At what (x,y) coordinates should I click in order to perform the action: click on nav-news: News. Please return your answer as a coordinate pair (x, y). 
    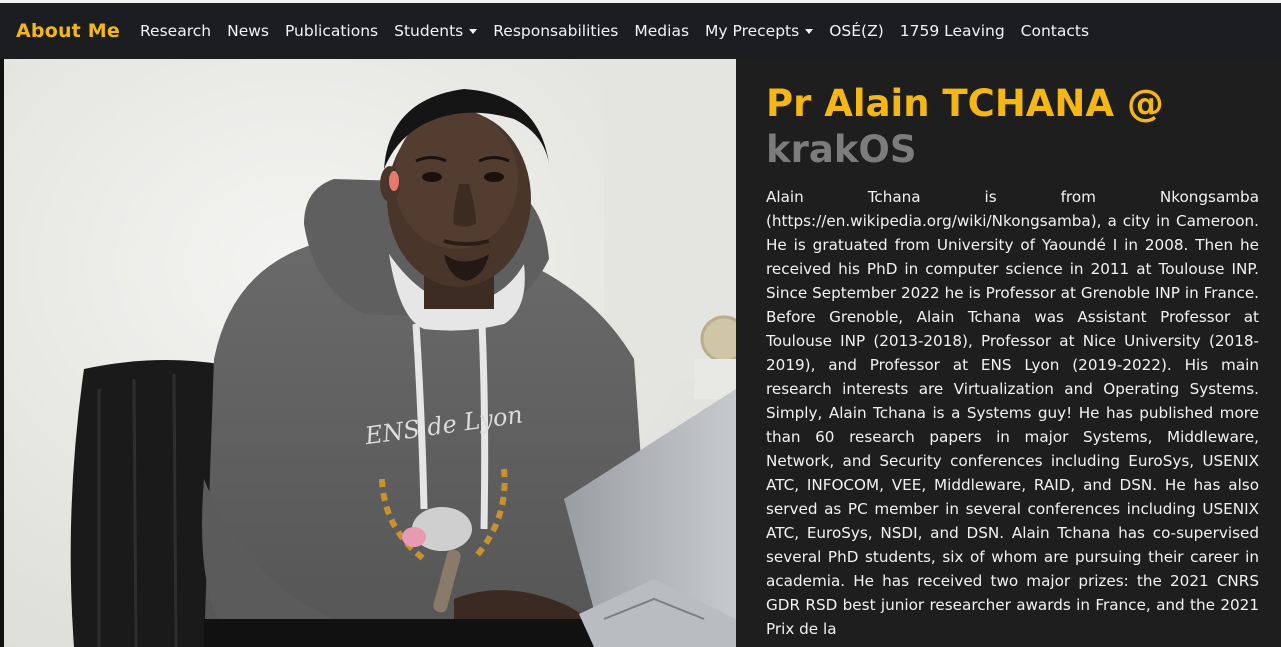
    Looking at the image, I should click on (248, 31).